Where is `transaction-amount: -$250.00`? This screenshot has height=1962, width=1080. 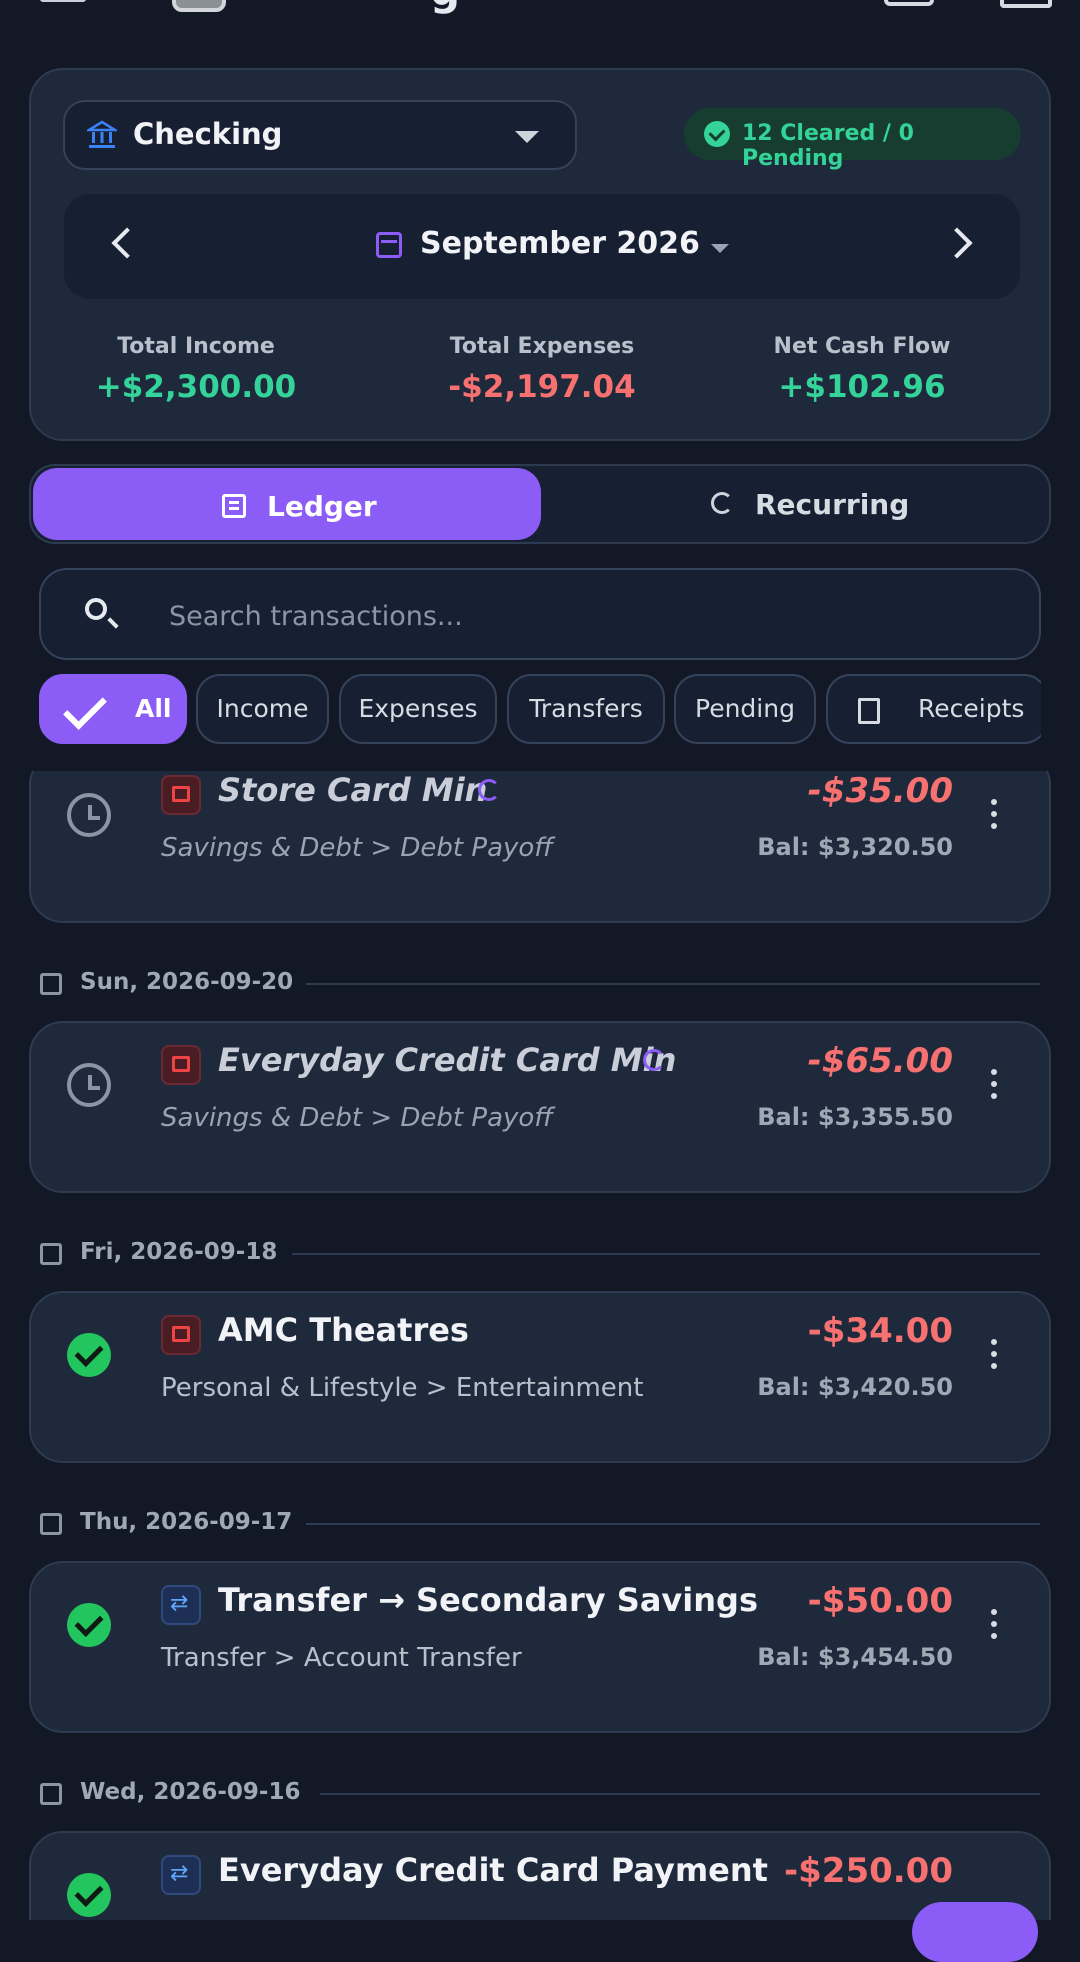 transaction-amount: -$250.00 is located at coordinates (868, 1871).